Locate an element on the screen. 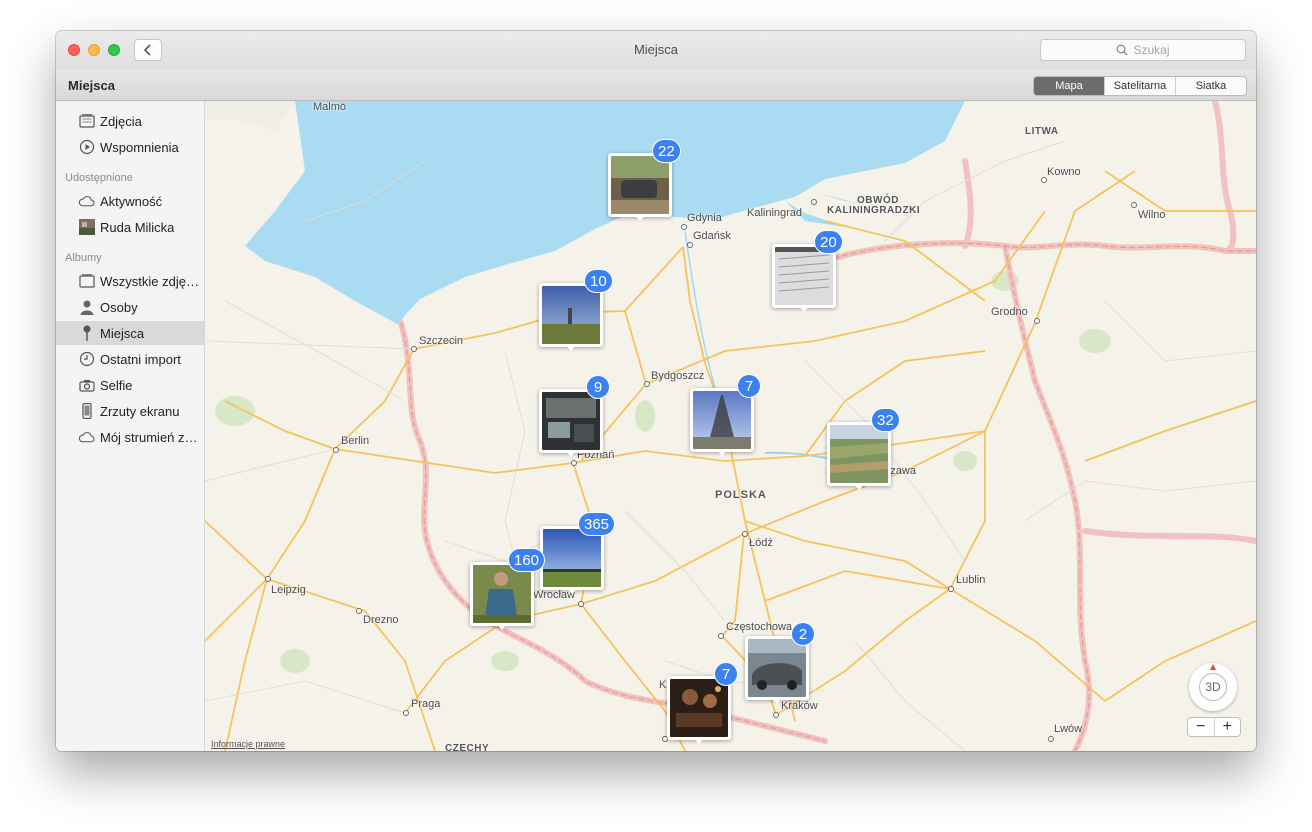 This screenshot has width=1312, height=832. sidebar-item-selfie: Selfie is located at coordinates (130, 385).